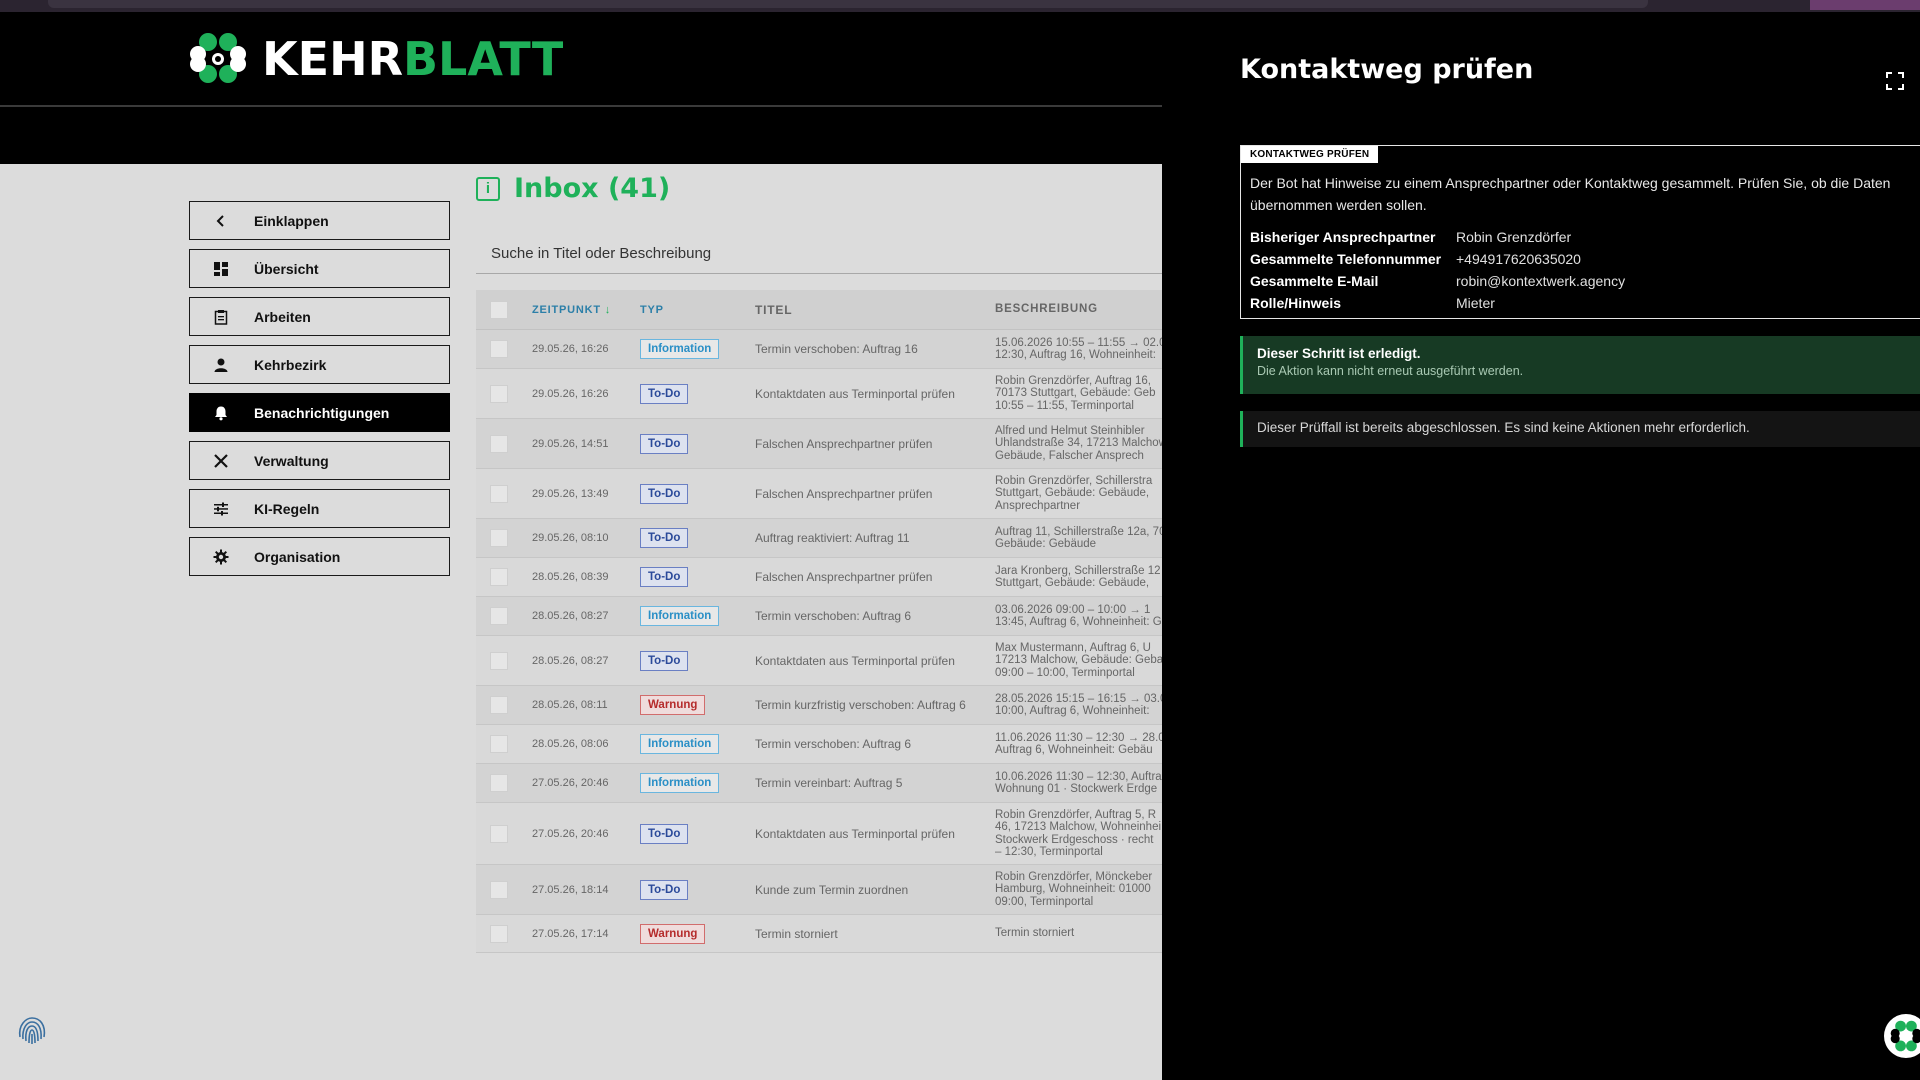  I want to click on sidebar-item-organisation: Organisation, so click(319, 556).